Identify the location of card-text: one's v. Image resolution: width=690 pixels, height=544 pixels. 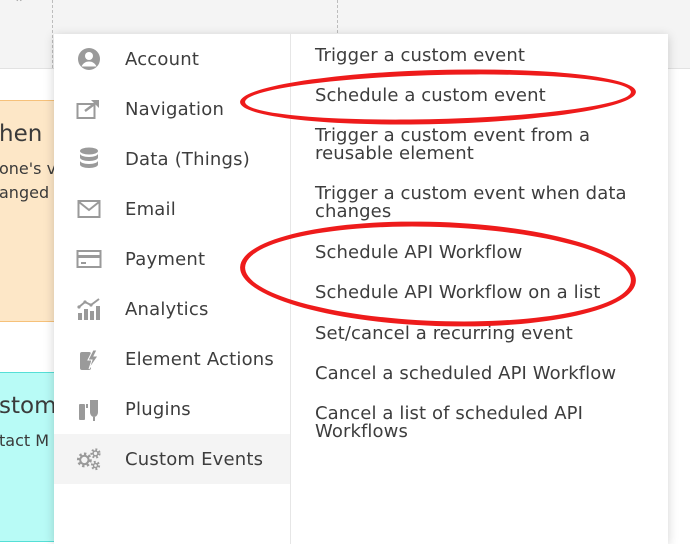
(28, 168).